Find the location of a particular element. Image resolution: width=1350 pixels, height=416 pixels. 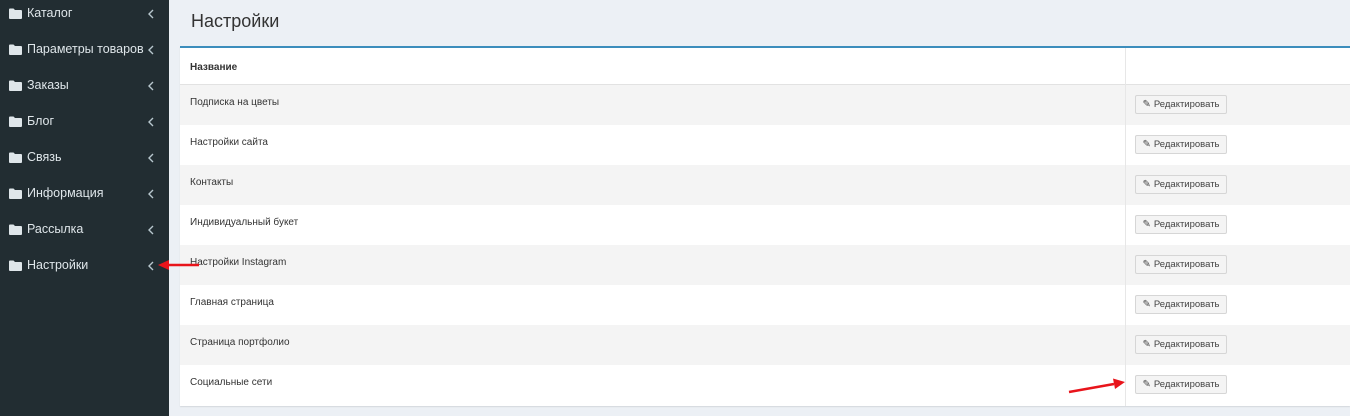

sidebar-item-label: Параметры товаров is located at coordinates (85, 49).